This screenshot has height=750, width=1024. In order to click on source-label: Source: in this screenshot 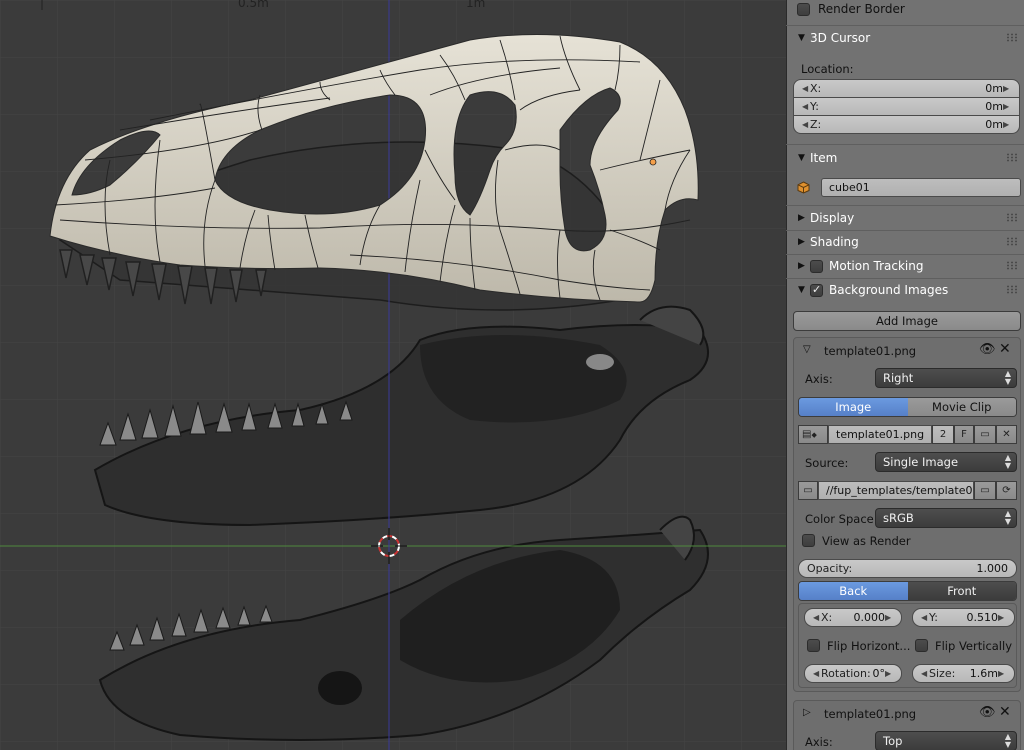, I will do `click(827, 463)`.